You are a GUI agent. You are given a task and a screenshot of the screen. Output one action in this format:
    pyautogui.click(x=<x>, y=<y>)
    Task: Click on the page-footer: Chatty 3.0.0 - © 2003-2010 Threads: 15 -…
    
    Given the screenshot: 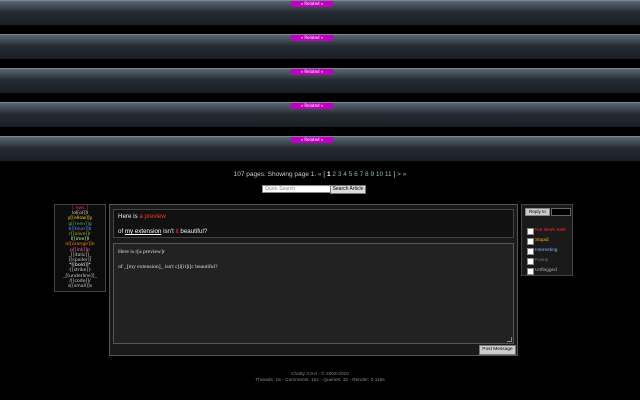 What is the action you would take?
    pyautogui.click(x=320, y=378)
    